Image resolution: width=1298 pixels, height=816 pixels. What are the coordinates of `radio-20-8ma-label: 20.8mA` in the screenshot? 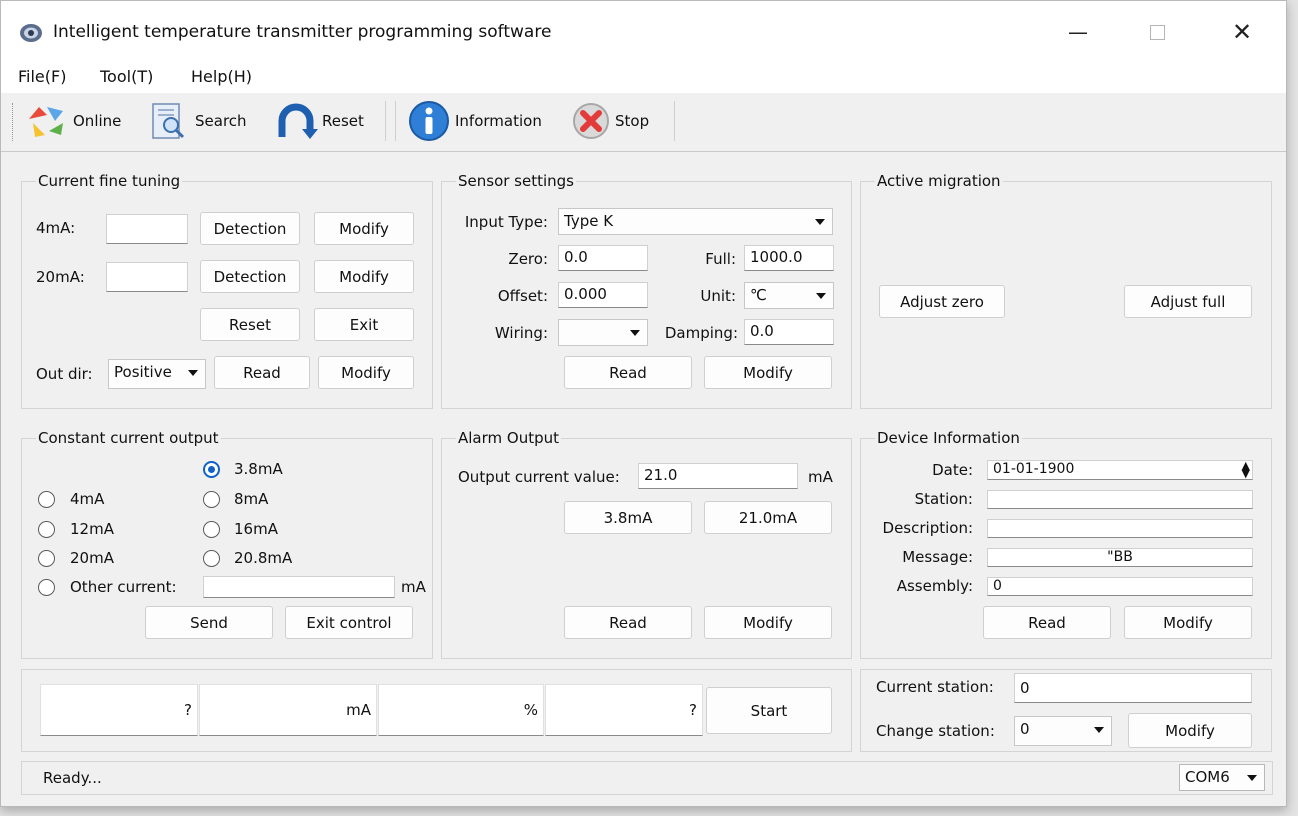 It's located at (263, 558).